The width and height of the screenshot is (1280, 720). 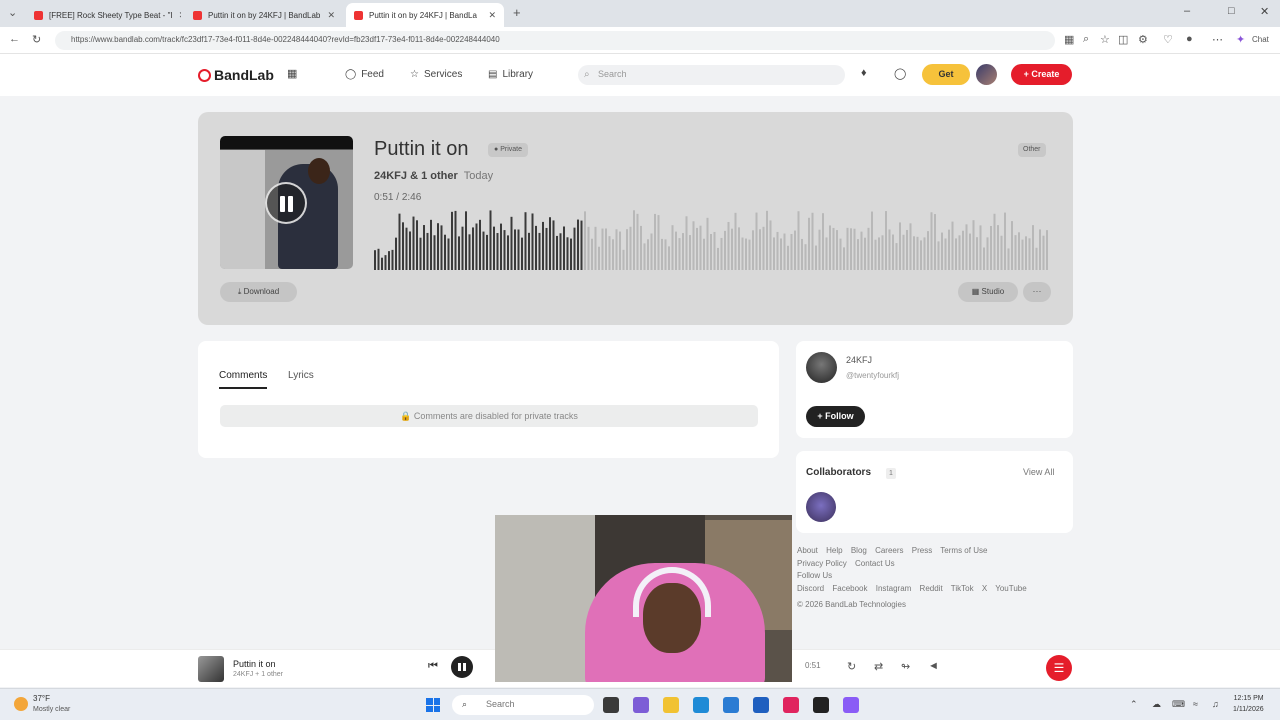 I want to click on search-input: Search, so click(x=711, y=75).